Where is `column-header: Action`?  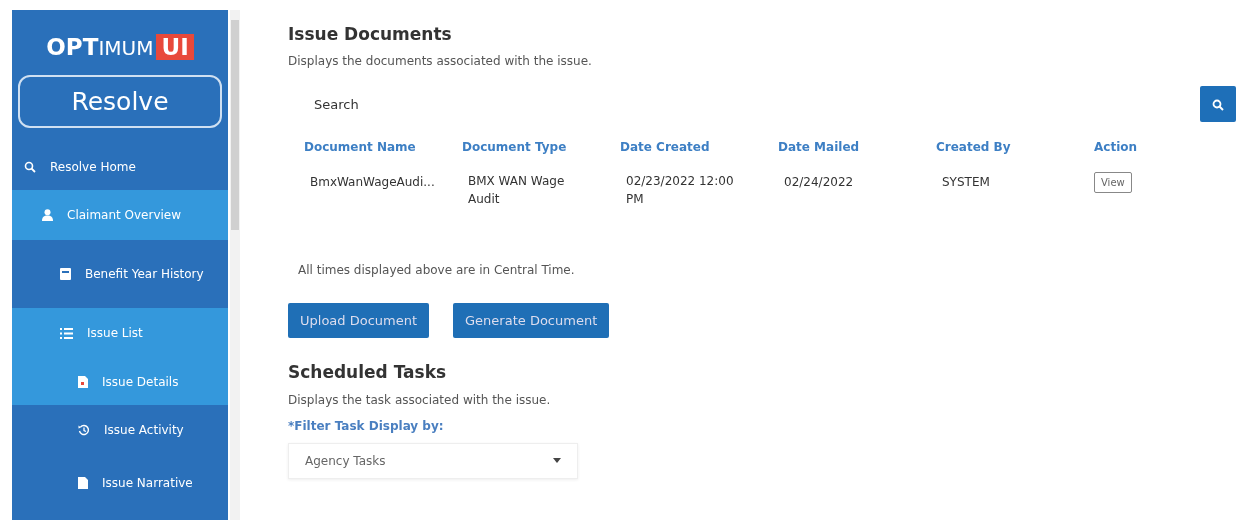 column-header: Action is located at coordinates (1116, 148).